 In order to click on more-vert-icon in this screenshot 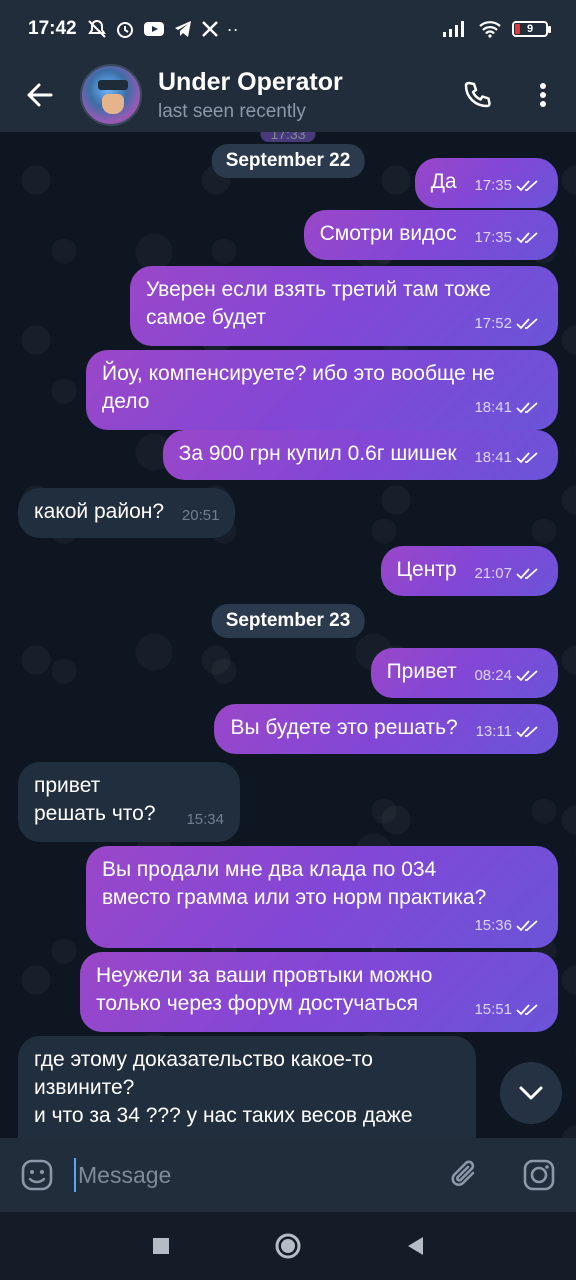, I will do `click(543, 95)`.